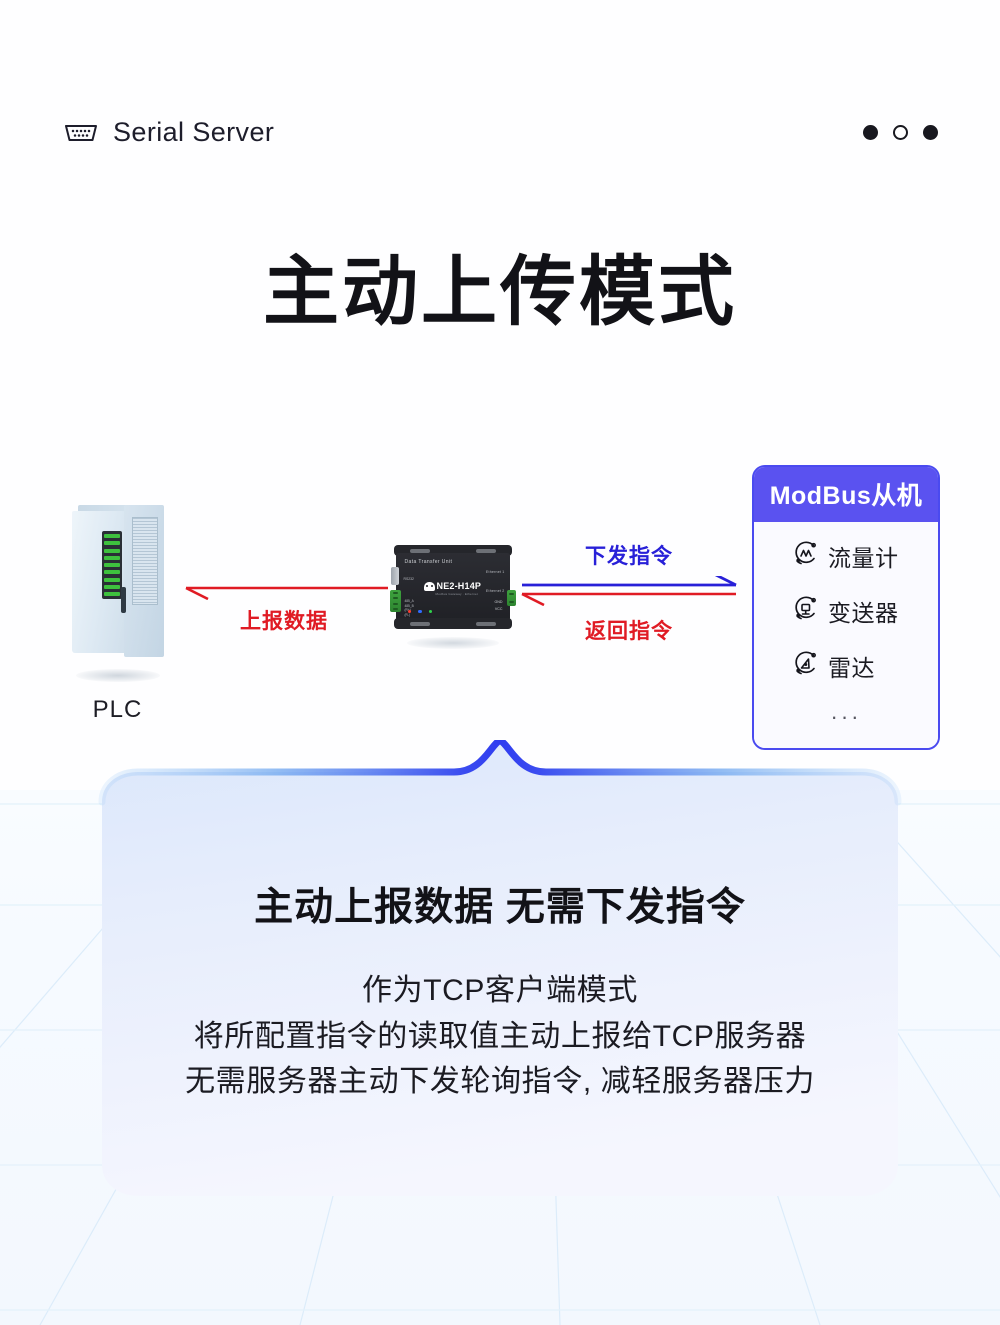  I want to click on modbus-panel-title: ModBus从机, so click(846, 494).